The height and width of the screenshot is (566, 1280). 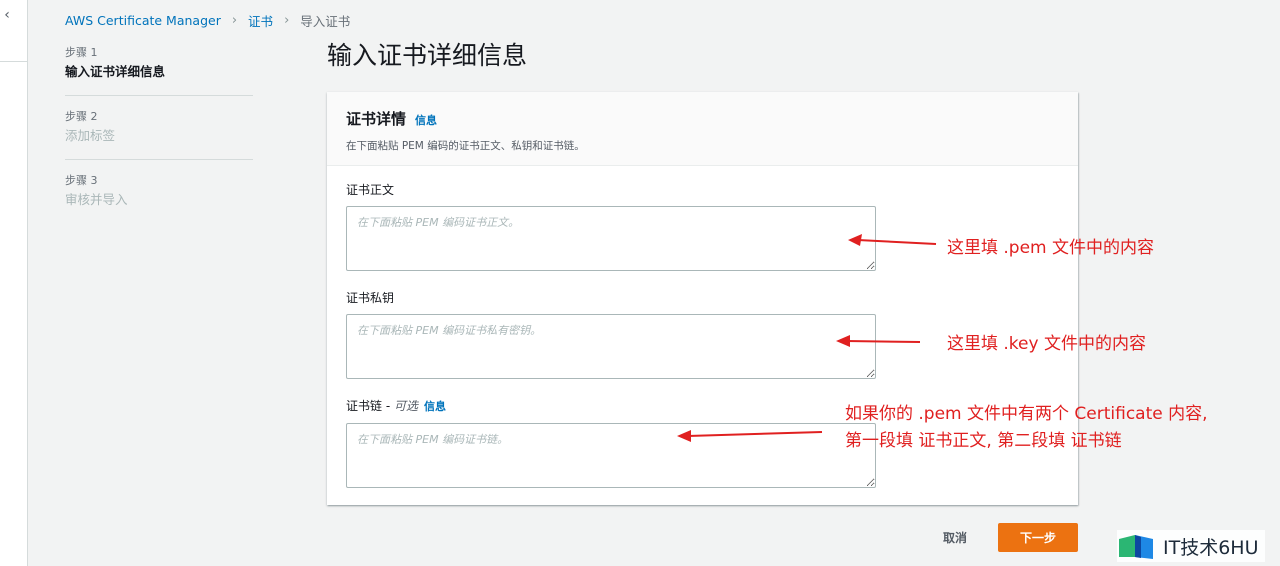 I want to click on step-1: 步骤 1 输入证书详细信息, so click(x=159, y=71).